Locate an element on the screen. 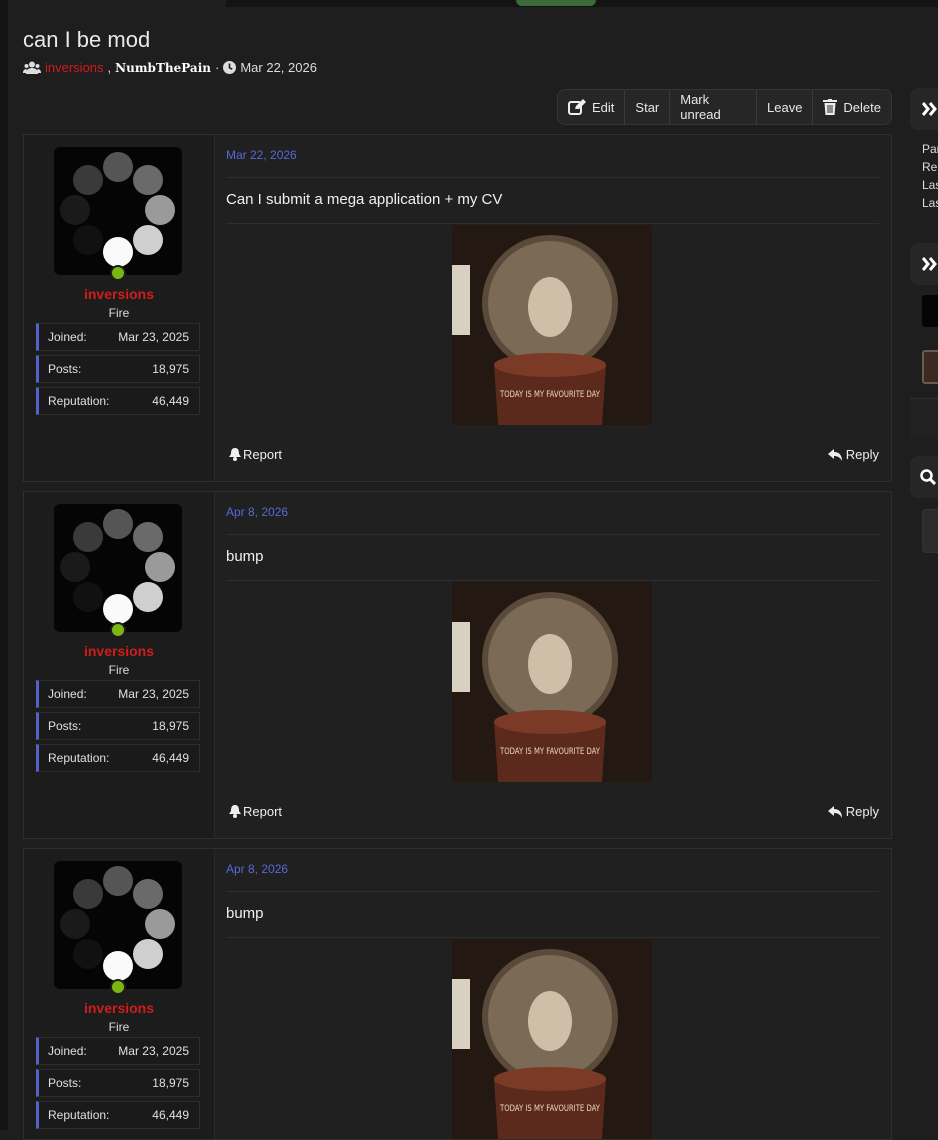 Image resolution: width=938 pixels, height=1140 pixels. leave-label: Leave is located at coordinates (785, 107).